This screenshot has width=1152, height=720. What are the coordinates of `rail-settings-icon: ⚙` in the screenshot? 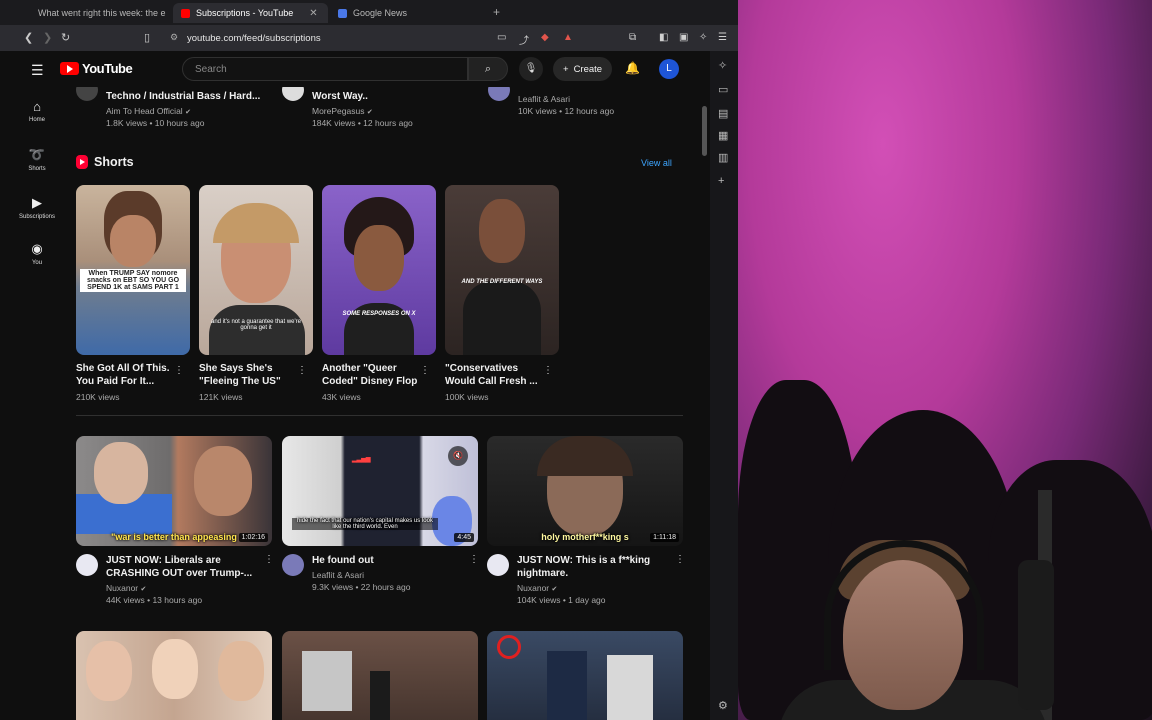 It's located at (723, 705).